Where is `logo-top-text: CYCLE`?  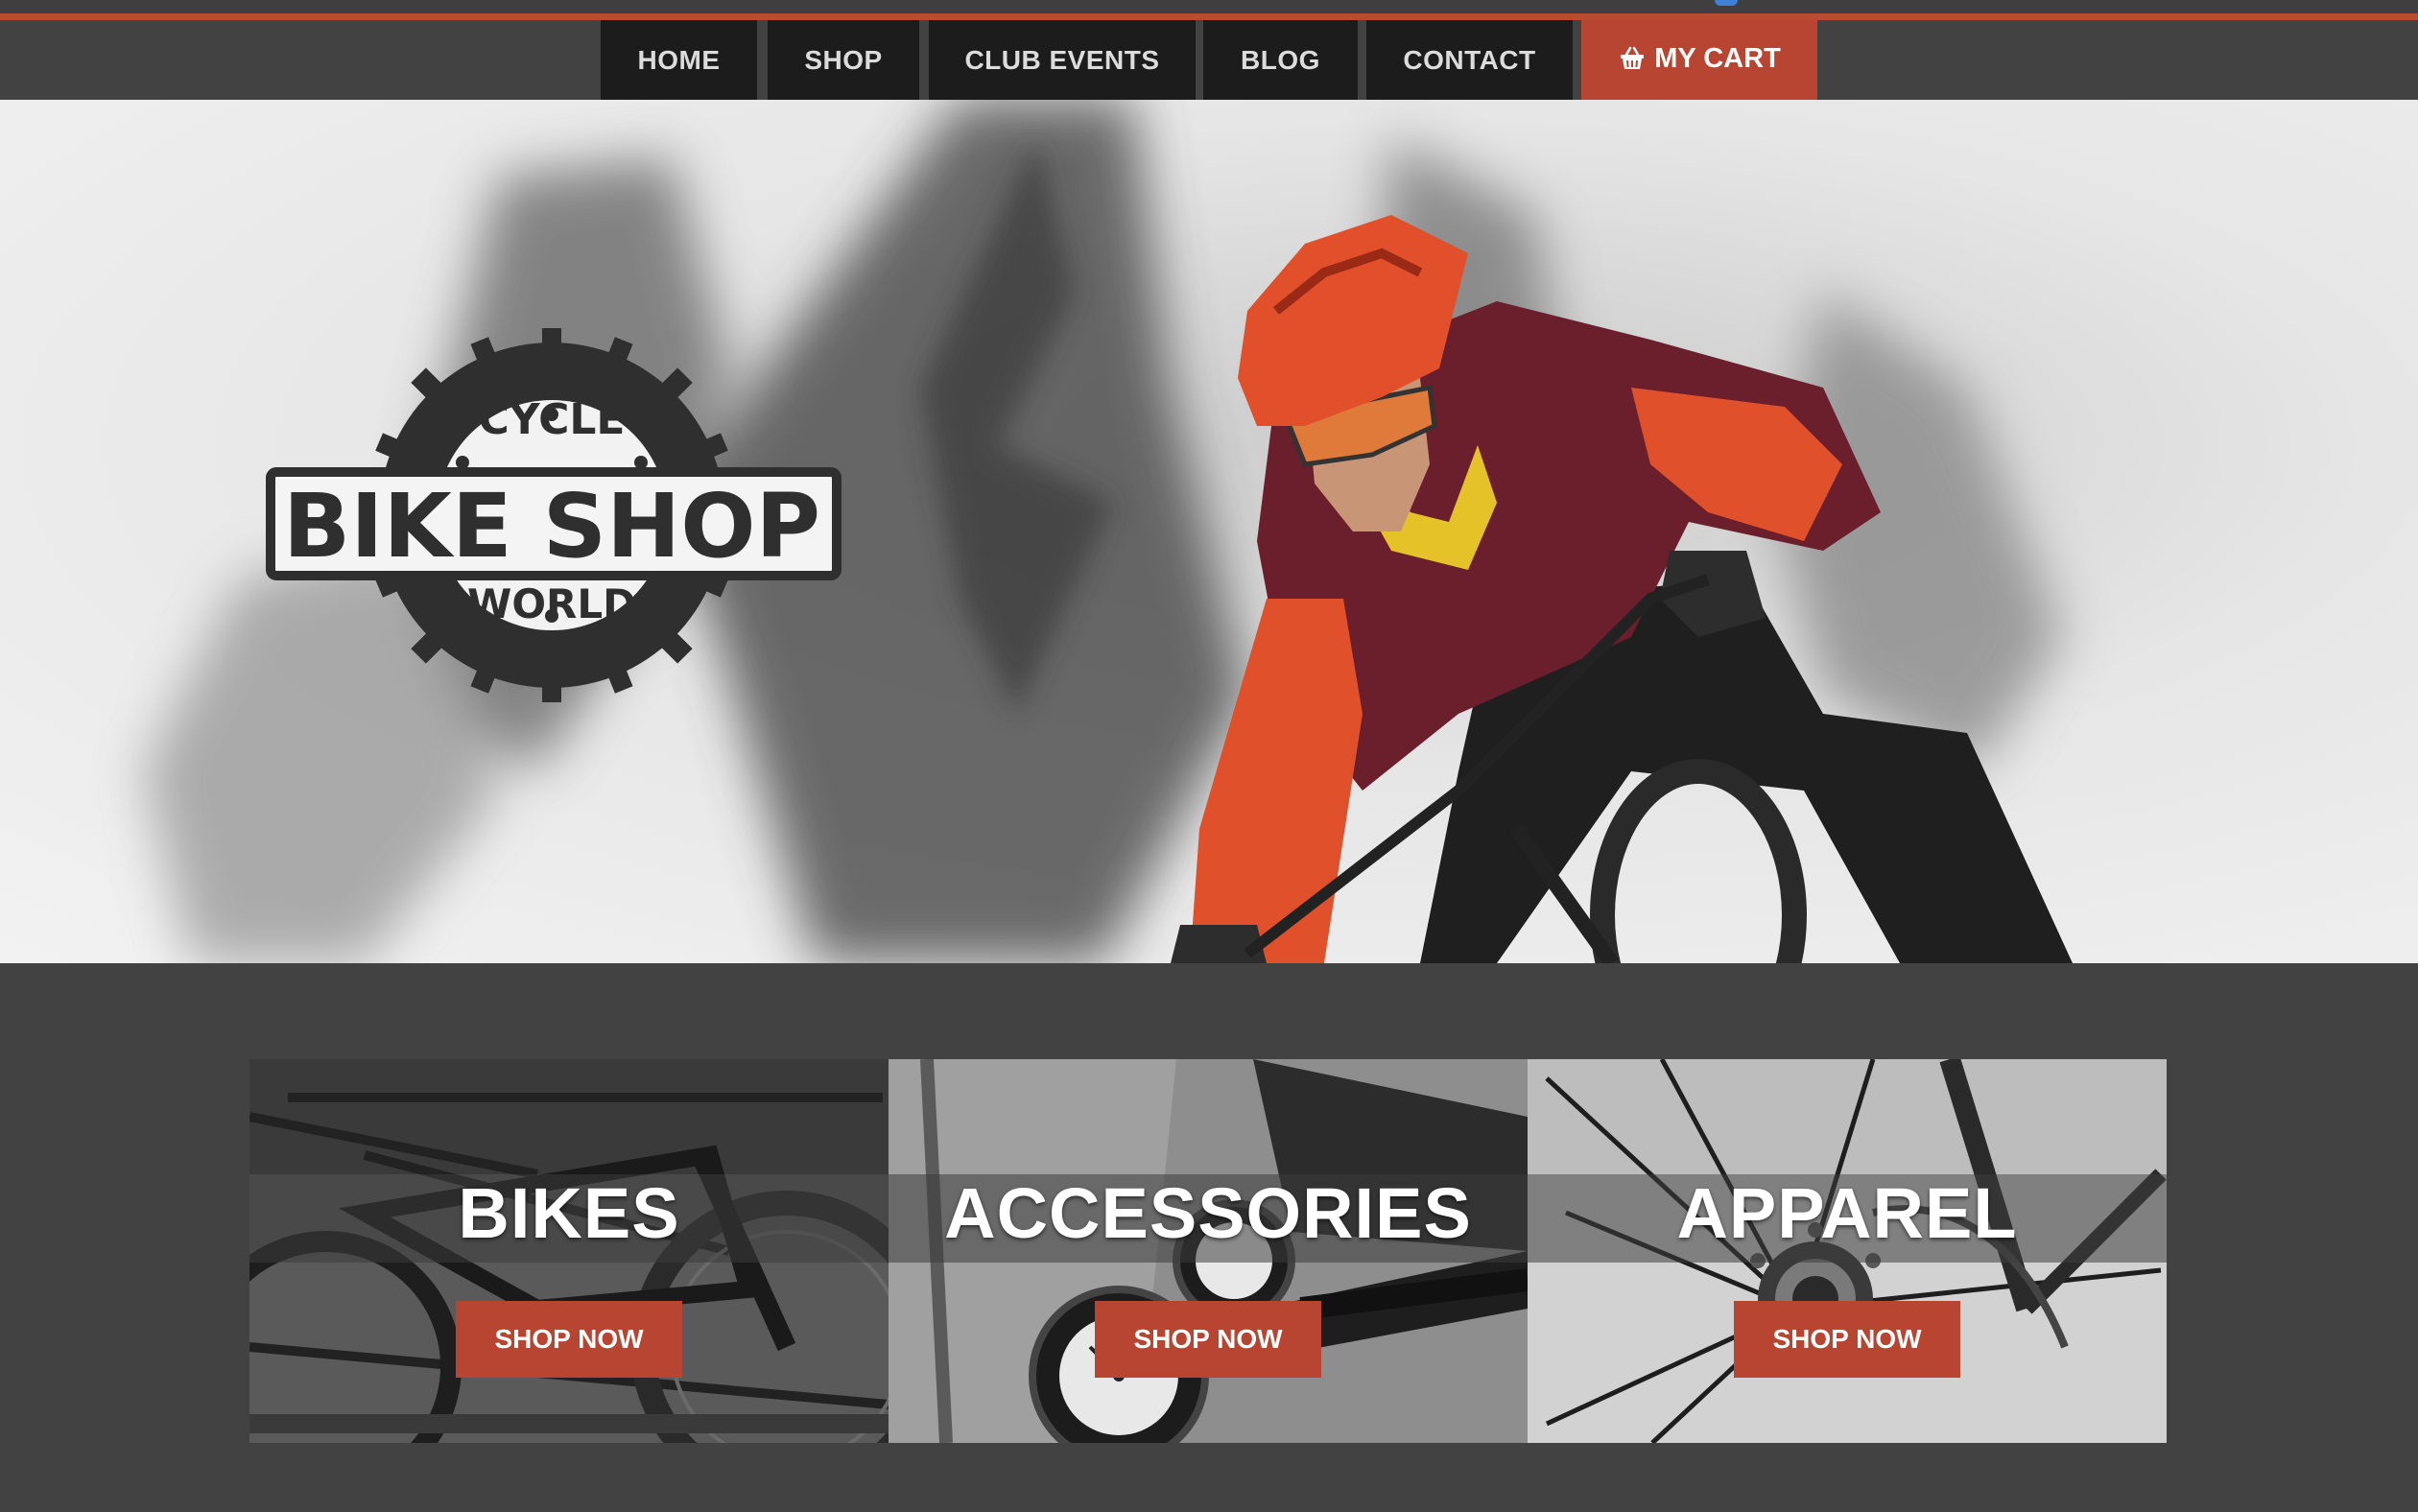
logo-top-text: CYCLE is located at coordinates (553, 419).